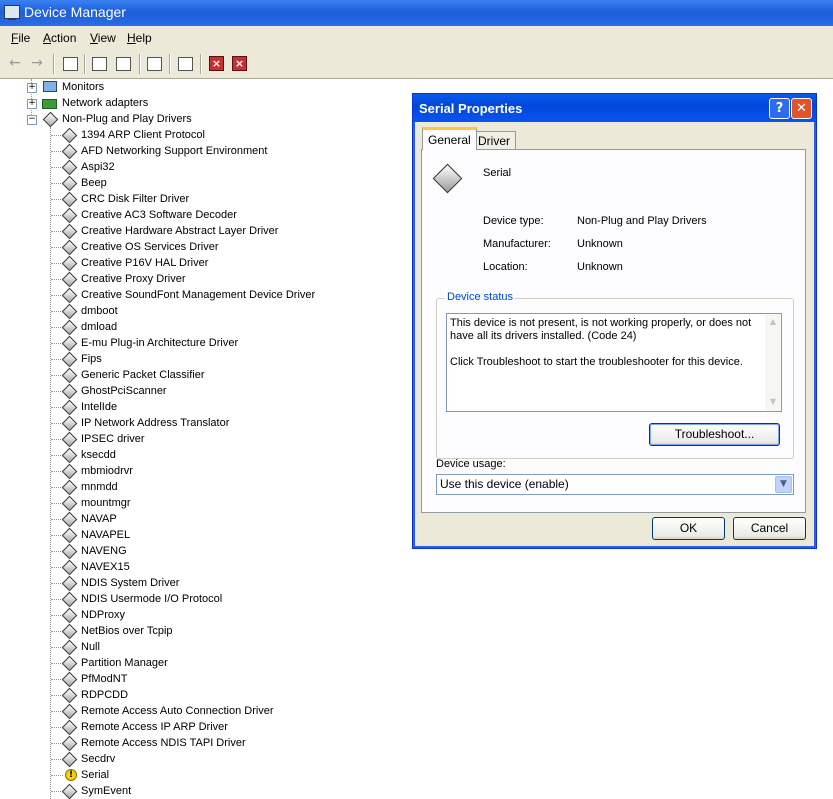 This screenshot has width=833, height=799. I want to click on cancel-button: Cancel, so click(769, 528).